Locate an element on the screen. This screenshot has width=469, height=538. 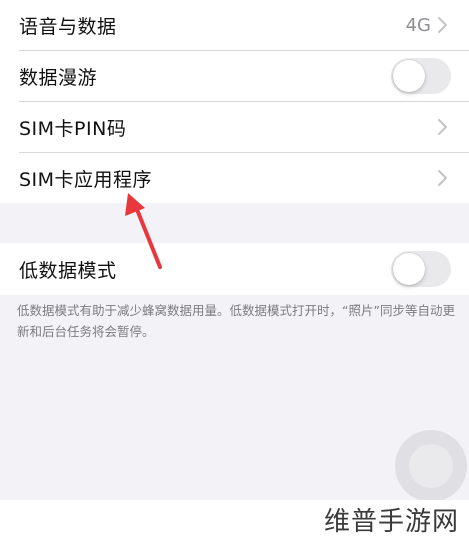
site-watermark: 维普手游网 is located at coordinates (391, 519).